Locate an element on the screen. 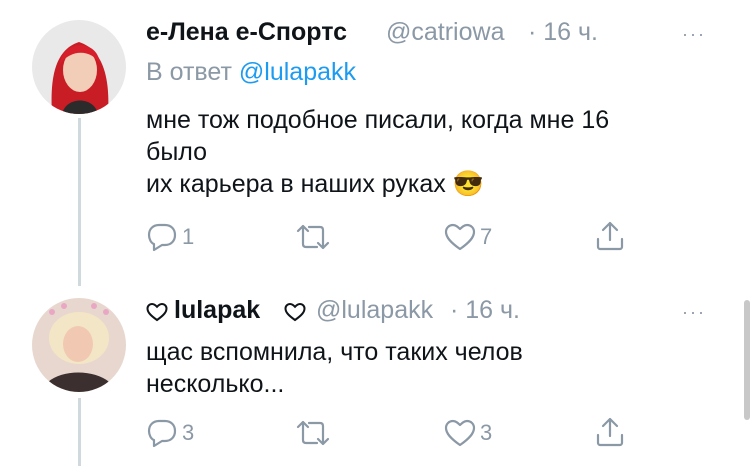 The height and width of the screenshot is (466, 750). like-count: 7 is located at coordinates (486, 236).